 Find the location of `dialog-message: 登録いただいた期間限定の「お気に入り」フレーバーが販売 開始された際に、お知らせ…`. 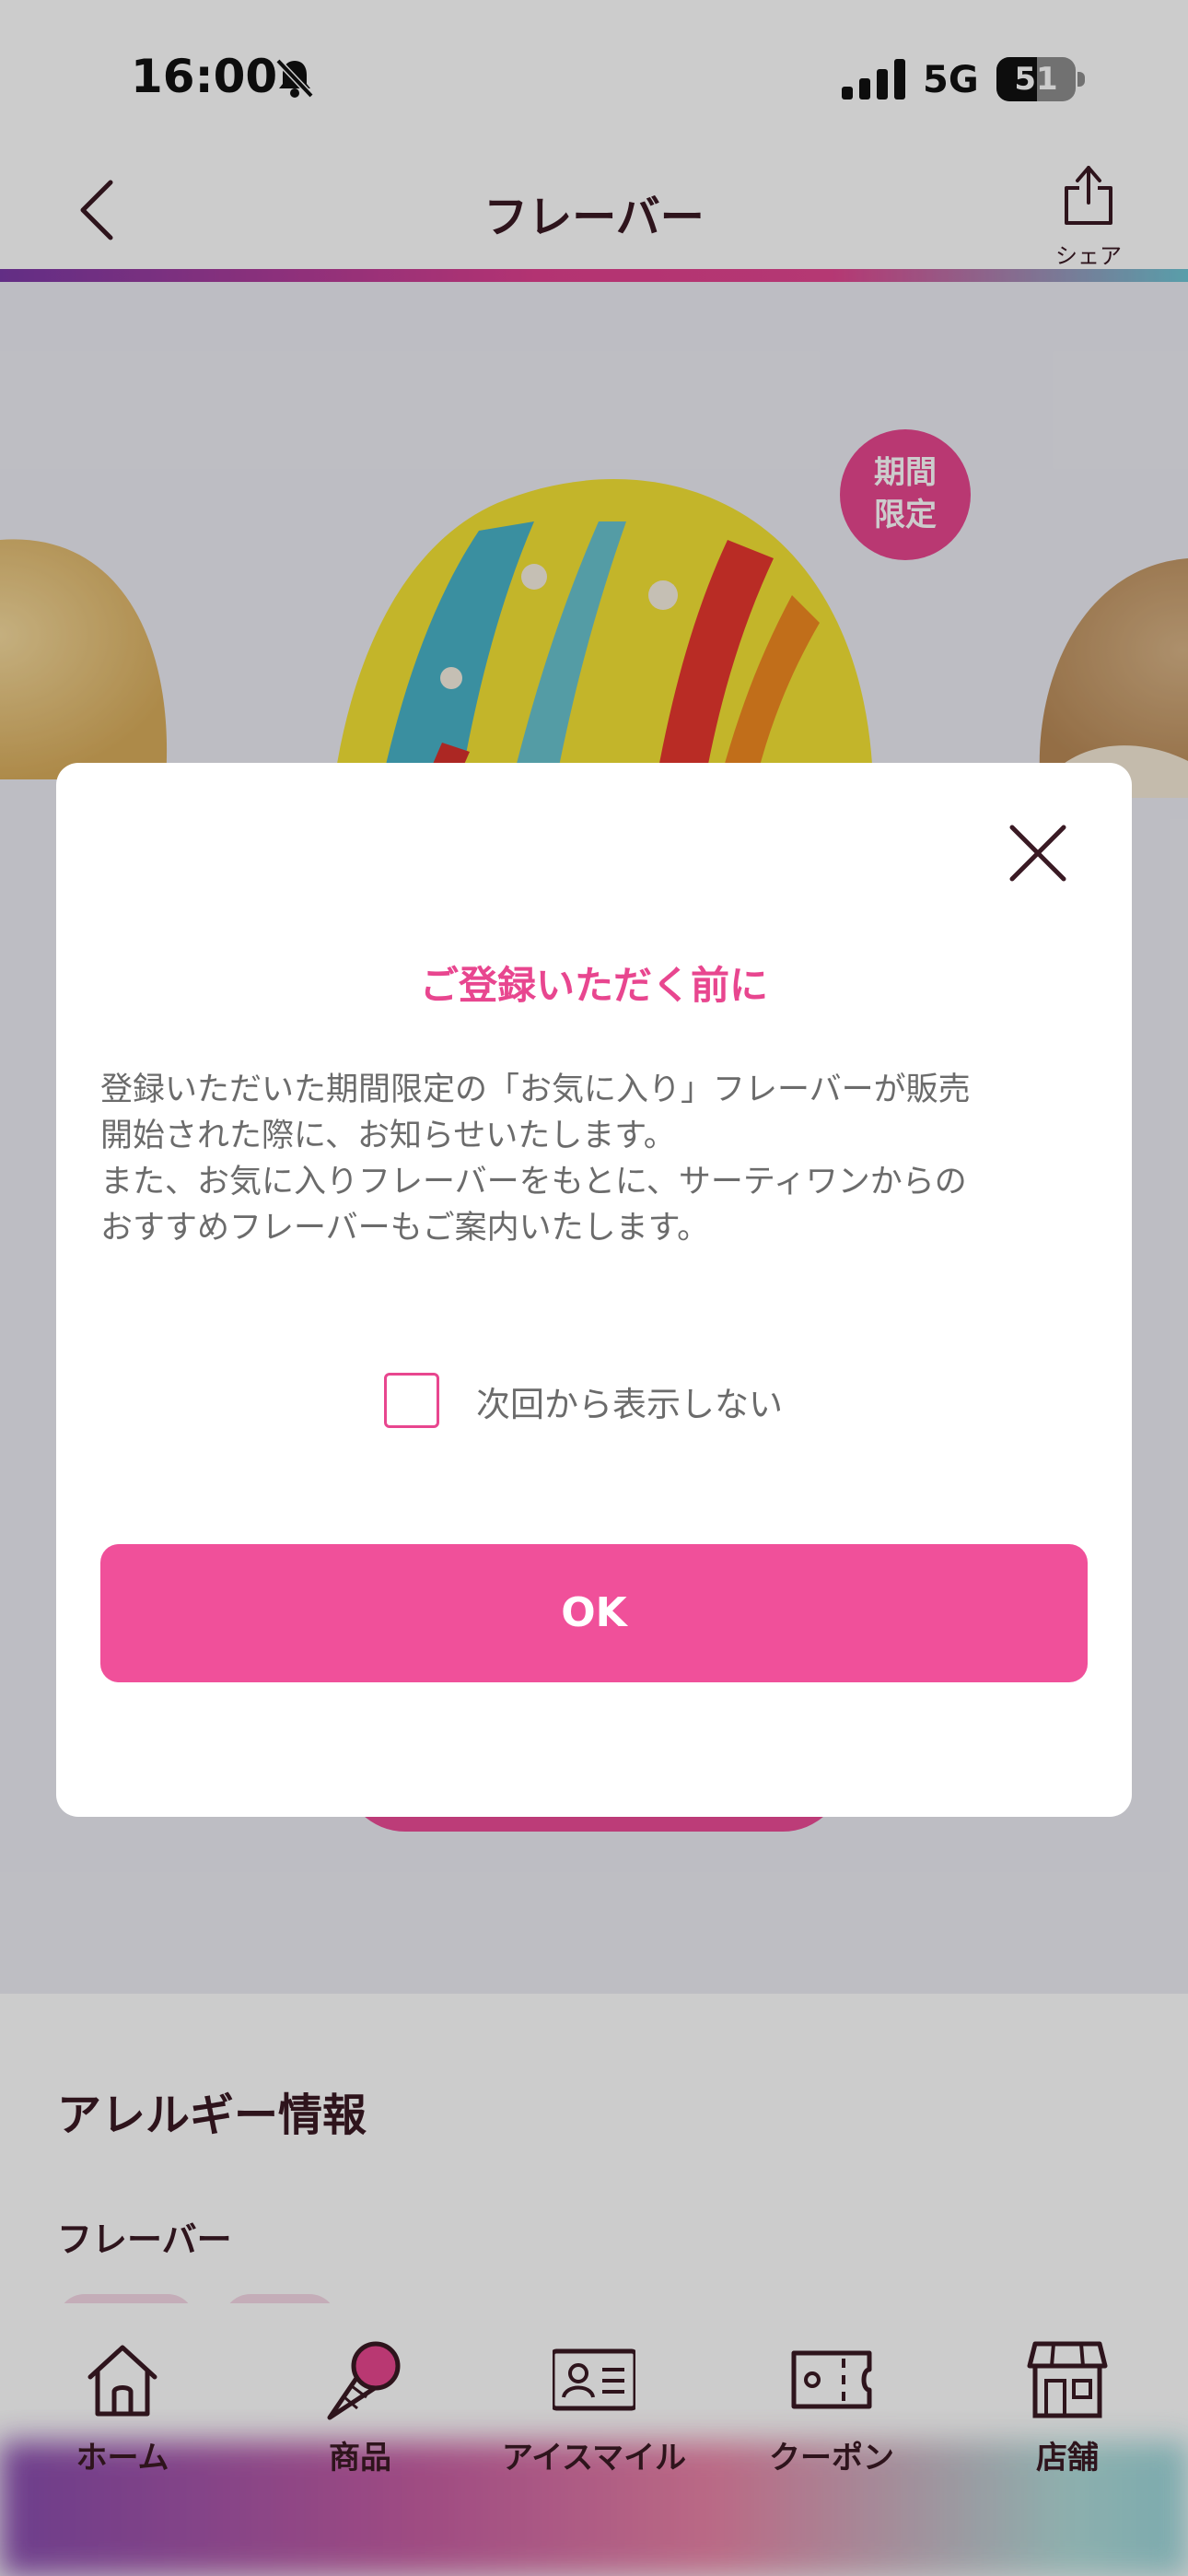

dialog-message: 登録いただいた期間限定の「お気に入り」フレーバーが販売 開始された際に、お知らせ… is located at coordinates (535, 1159).